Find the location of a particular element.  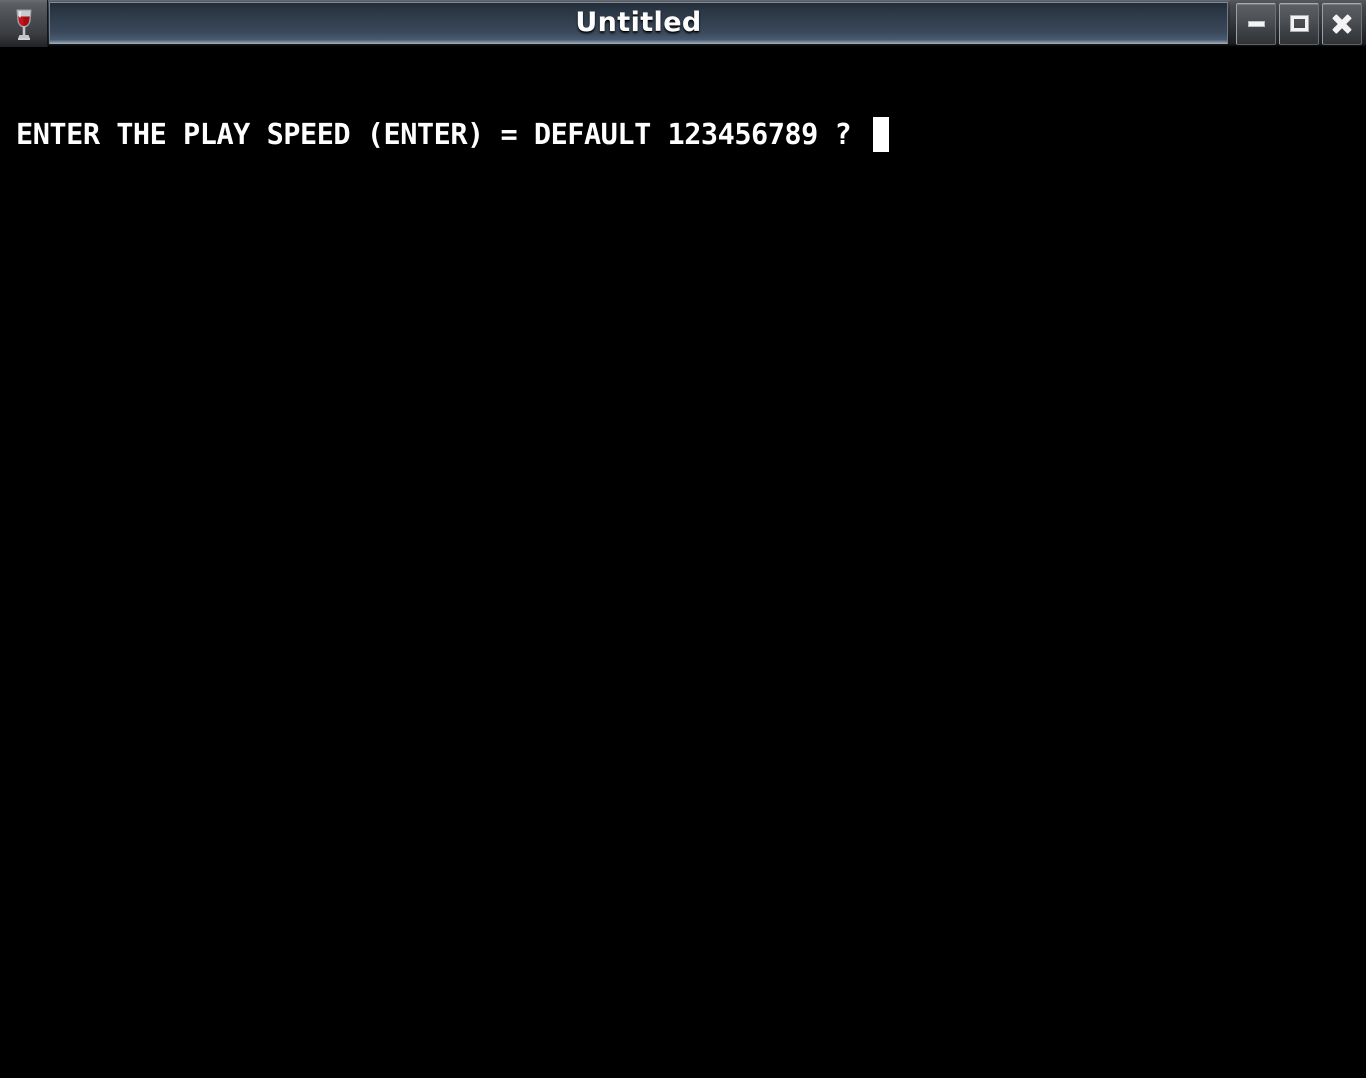

system-menu-button is located at coordinates (24, 23).